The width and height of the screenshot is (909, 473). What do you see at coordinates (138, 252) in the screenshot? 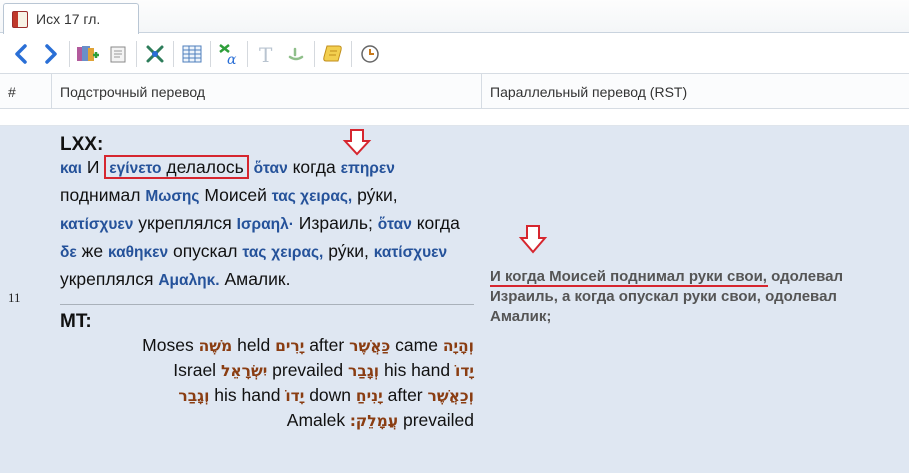
I see `greek-word: καθηκεν` at bounding box center [138, 252].